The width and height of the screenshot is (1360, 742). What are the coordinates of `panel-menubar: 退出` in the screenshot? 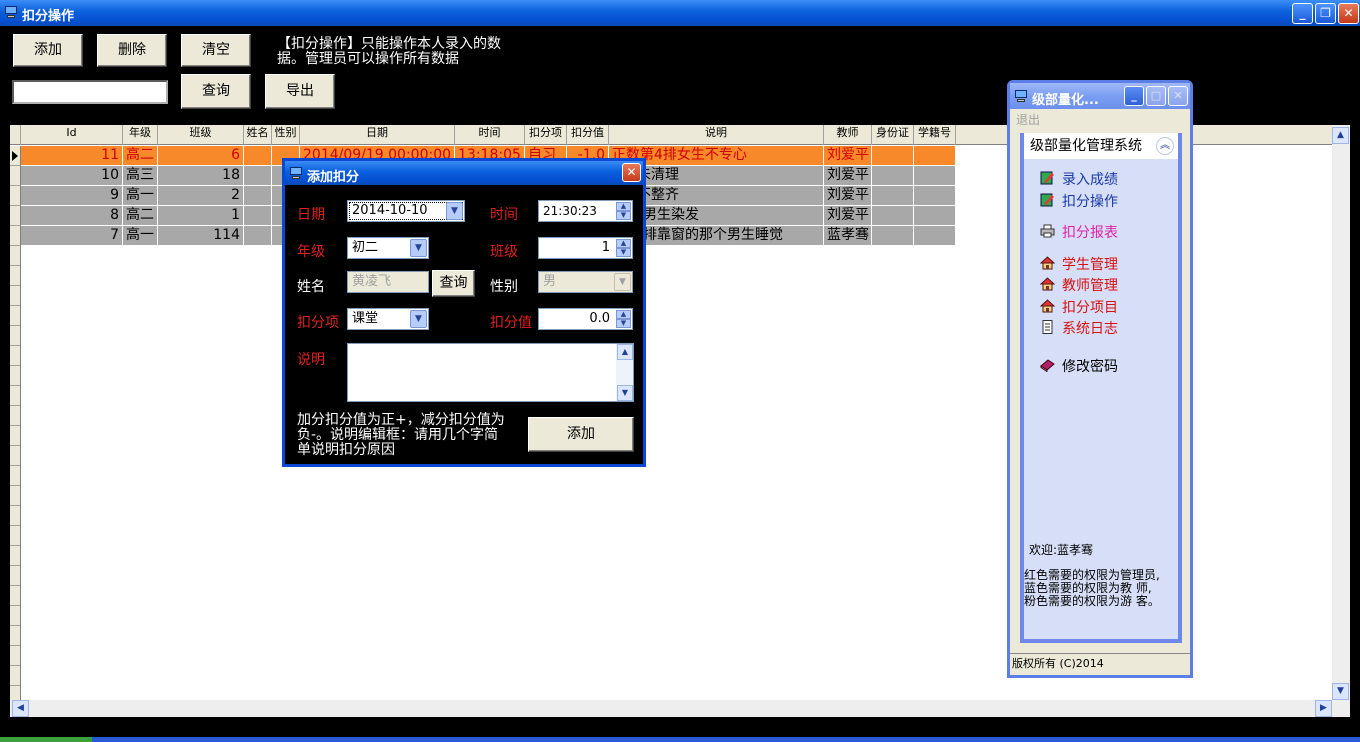 It's located at (1100, 119).